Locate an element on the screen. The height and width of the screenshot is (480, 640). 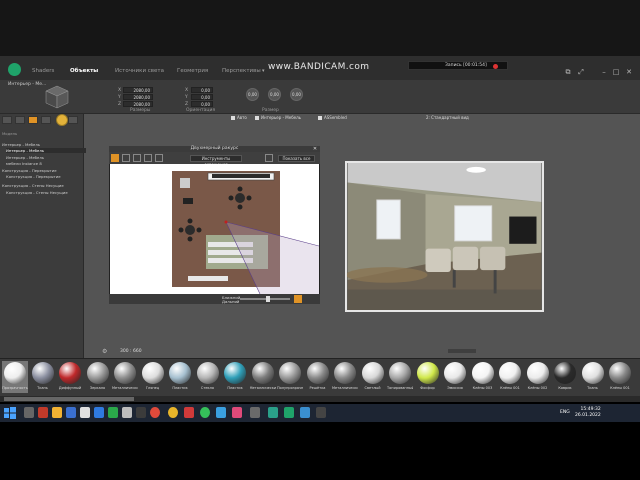
tree-item-interior-1: Интерьер - Мебель is located at coordinates (21, 144).